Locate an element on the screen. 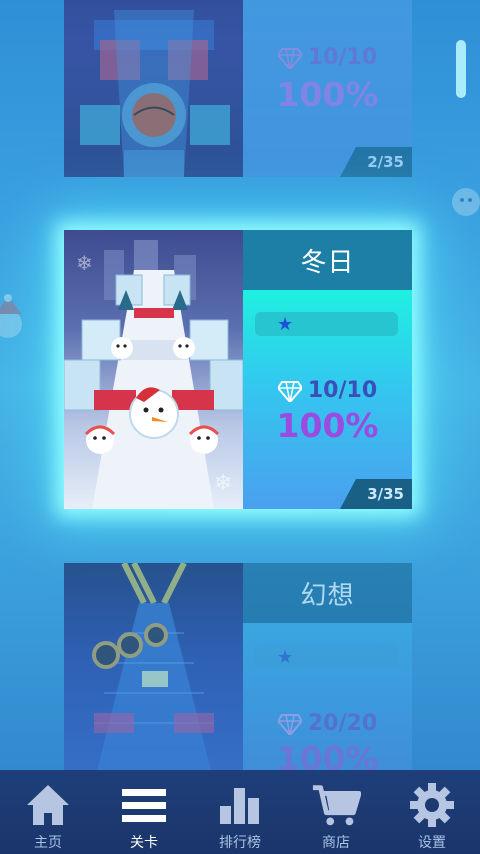 The width and height of the screenshot is (480, 854). gem-count-4: 20/20 is located at coordinates (327, 723).